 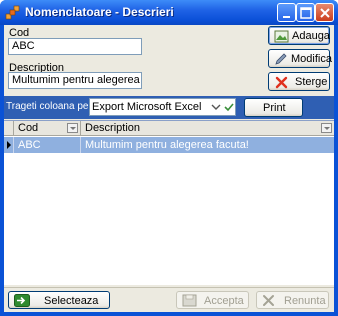 I want to click on table-row: ABC Multumim pentru alegerea facuta!, so click(x=169, y=145).